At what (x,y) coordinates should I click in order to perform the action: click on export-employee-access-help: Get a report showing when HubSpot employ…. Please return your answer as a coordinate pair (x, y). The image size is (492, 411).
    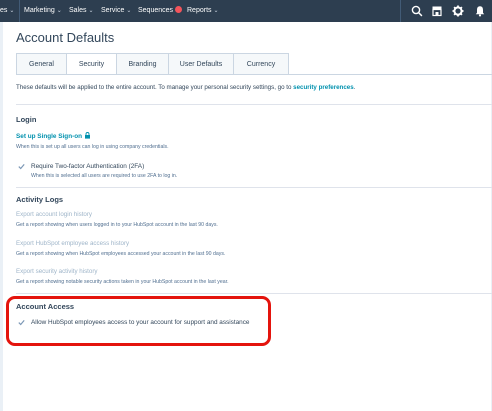
    Looking at the image, I should click on (121, 254).